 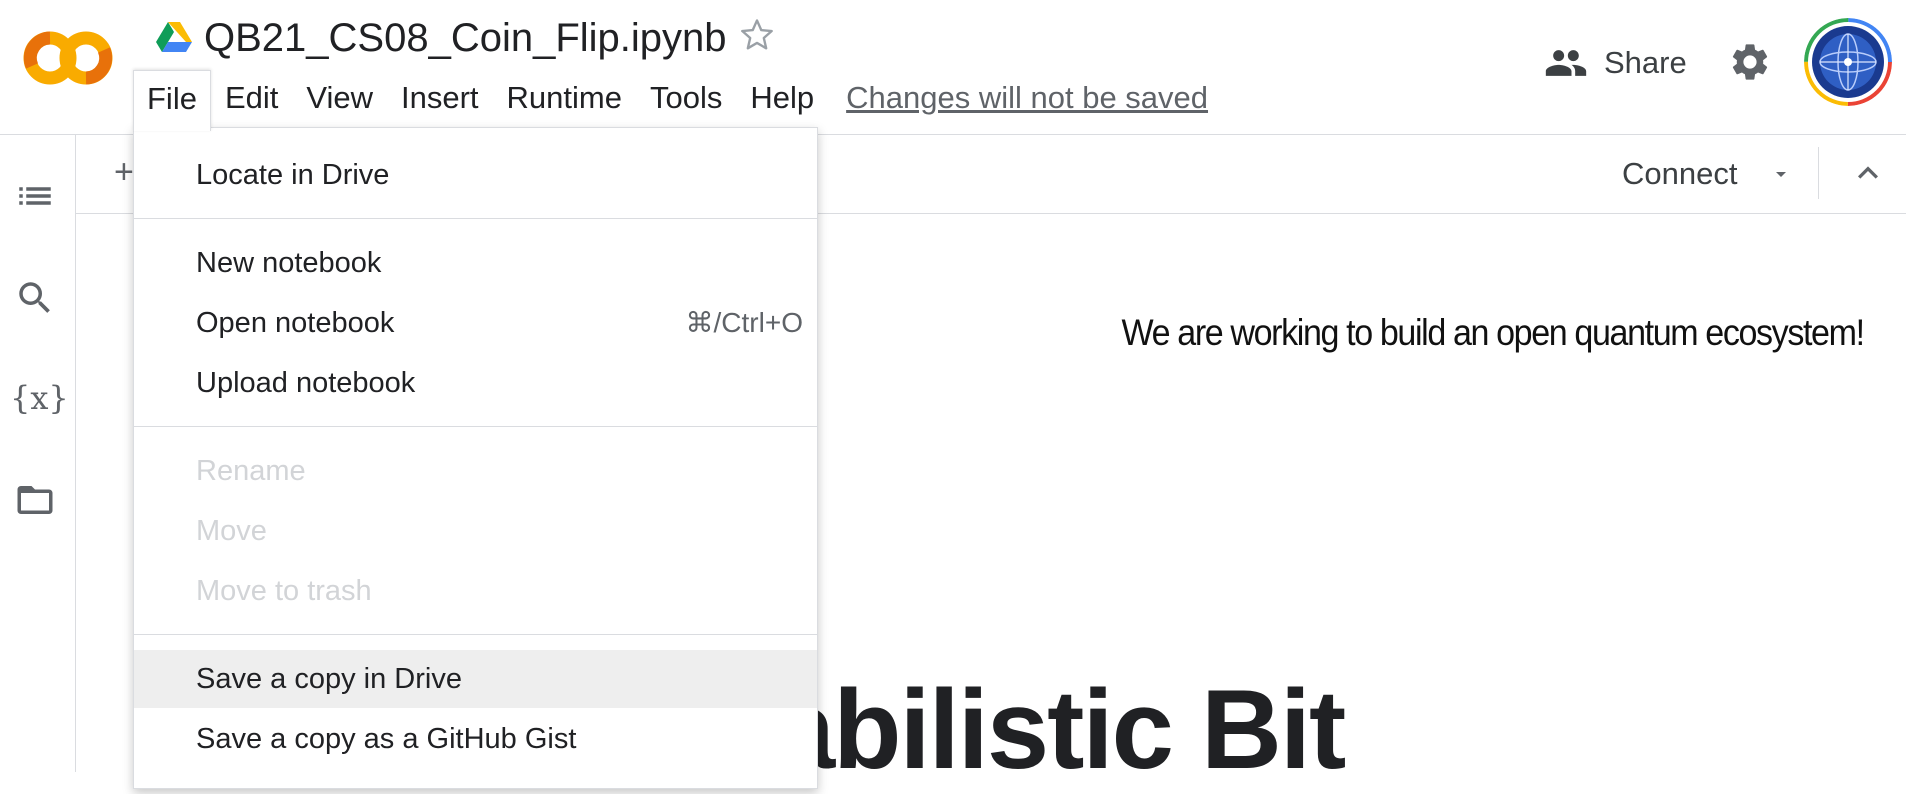 What do you see at coordinates (1818, 173) in the screenshot?
I see `toolbar-divider` at bounding box center [1818, 173].